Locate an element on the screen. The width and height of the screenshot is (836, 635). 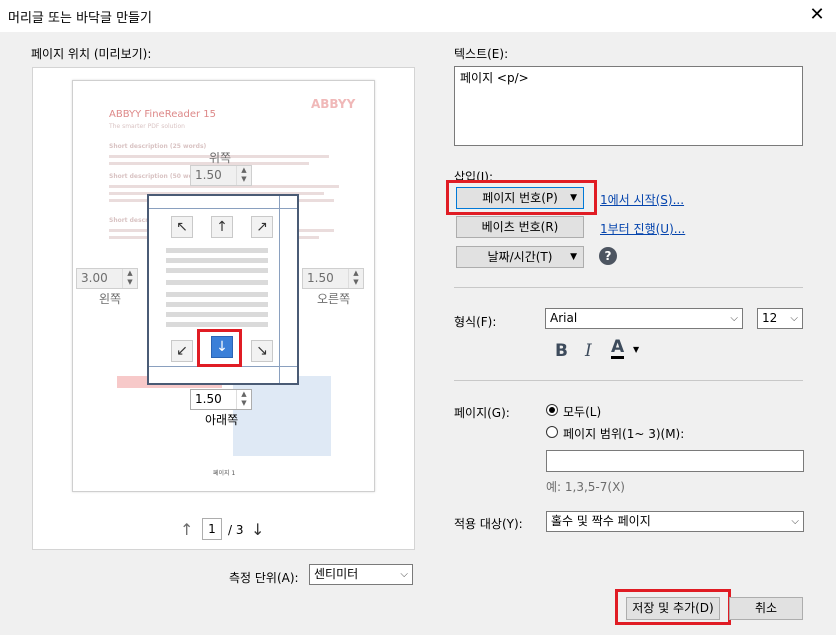
units-label: 측정 단위(A): is located at coordinates (264, 578).